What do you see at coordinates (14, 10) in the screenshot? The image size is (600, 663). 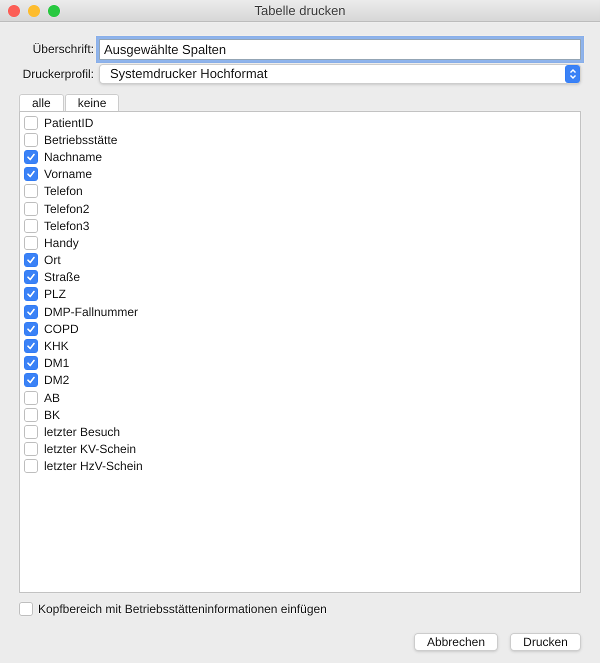 I see `close-button` at bounding box center [14, 10].